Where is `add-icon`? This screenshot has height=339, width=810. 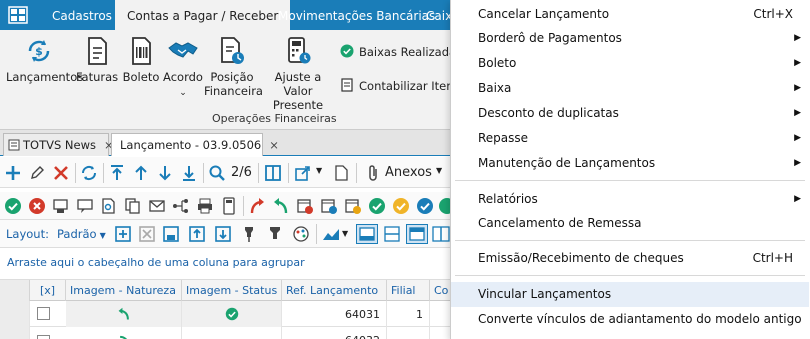 add-icon is located at coordinates (13, 173).